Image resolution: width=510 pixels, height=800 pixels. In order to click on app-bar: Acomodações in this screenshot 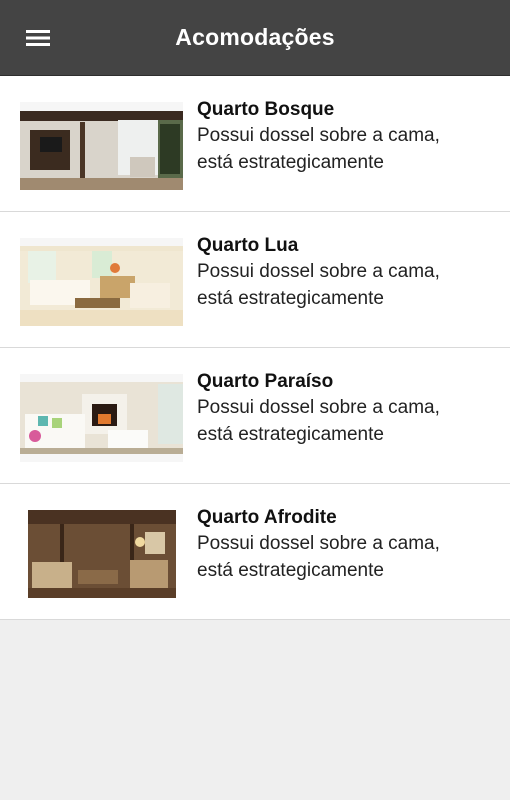, I will do `click(255, 38)`.